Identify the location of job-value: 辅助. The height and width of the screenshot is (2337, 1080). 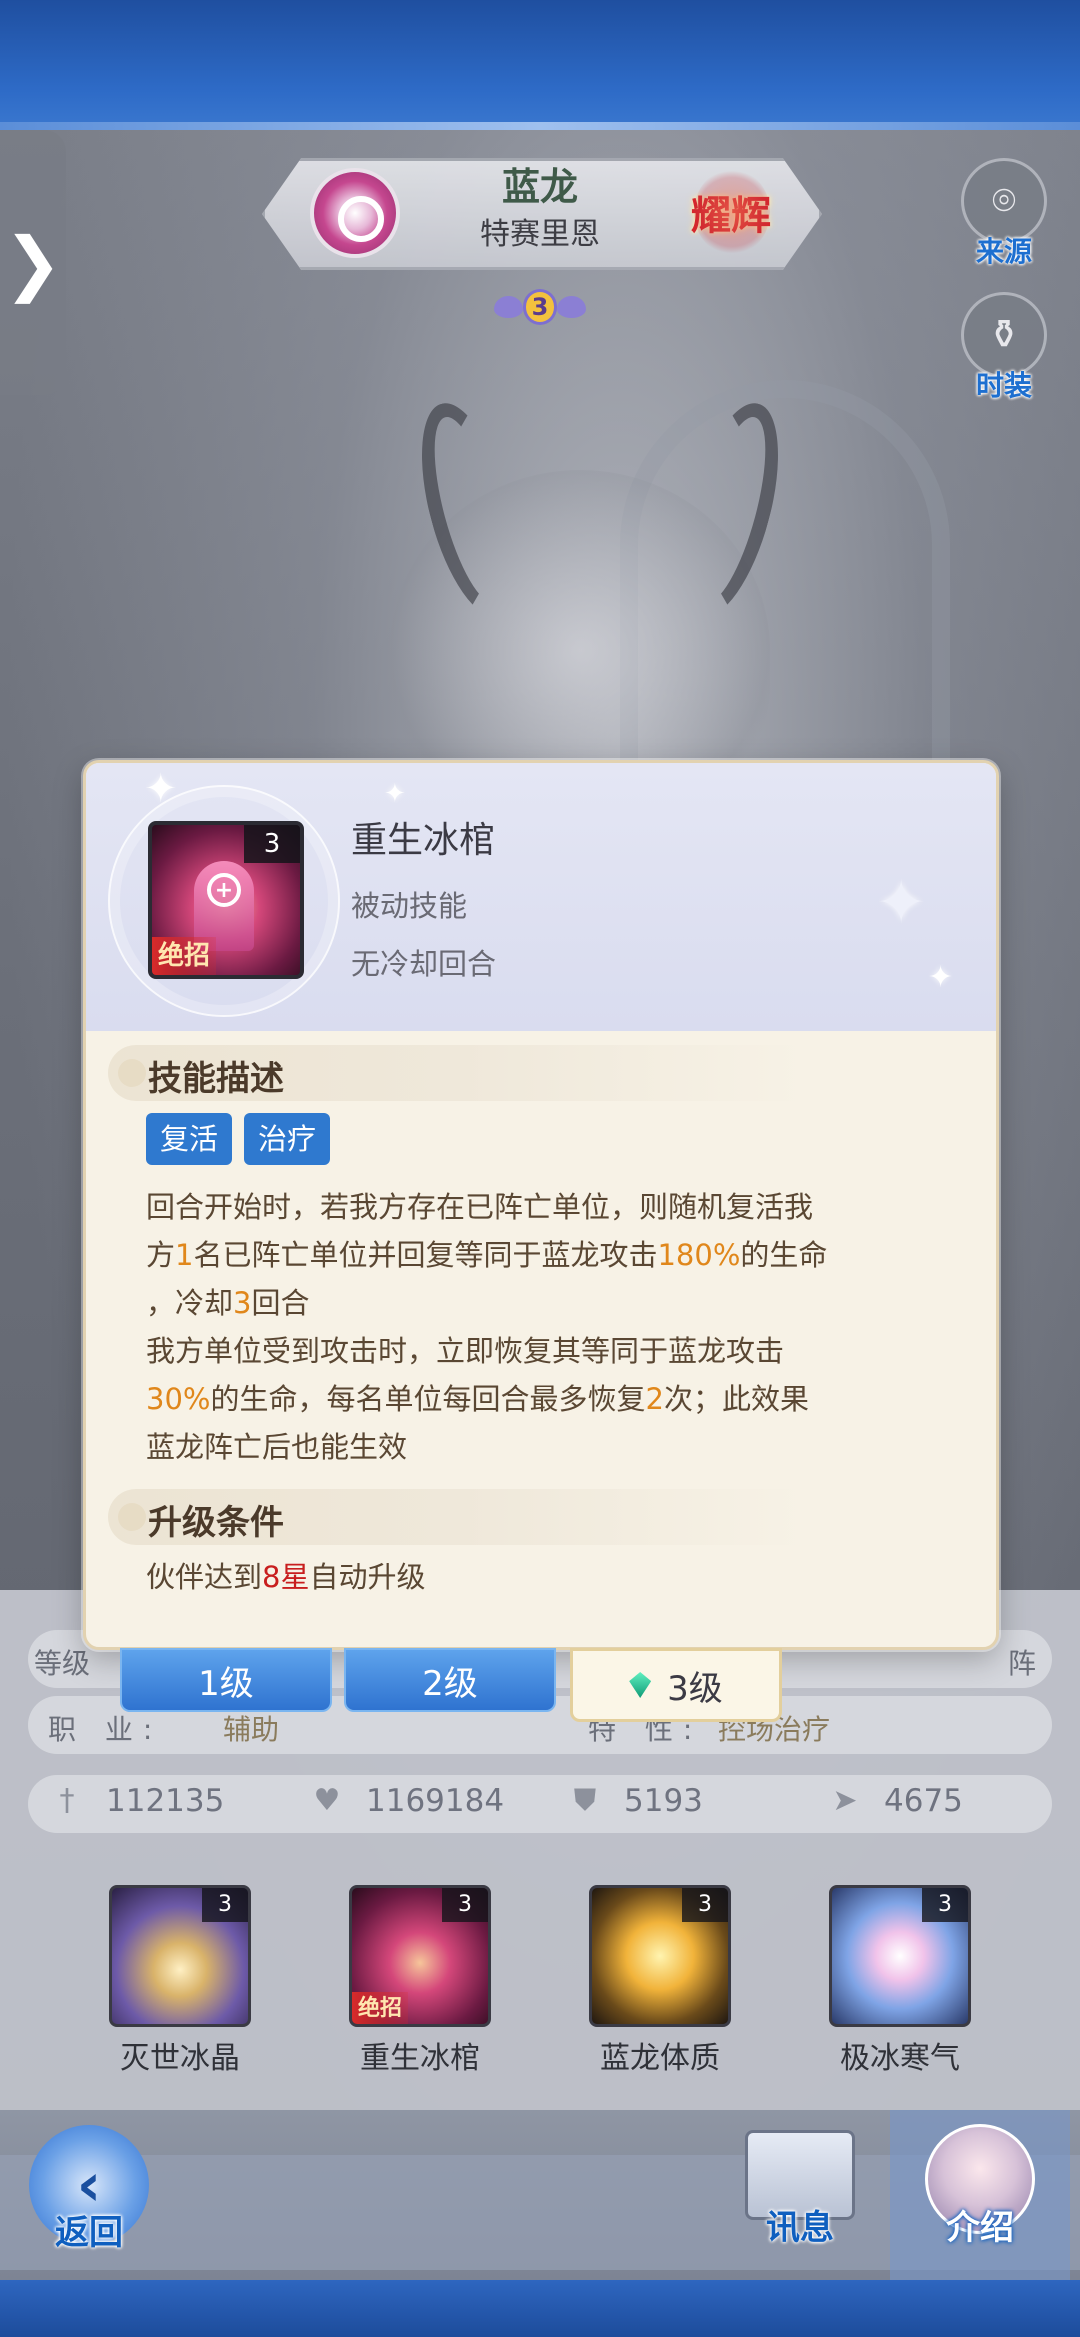
(251, 1729).